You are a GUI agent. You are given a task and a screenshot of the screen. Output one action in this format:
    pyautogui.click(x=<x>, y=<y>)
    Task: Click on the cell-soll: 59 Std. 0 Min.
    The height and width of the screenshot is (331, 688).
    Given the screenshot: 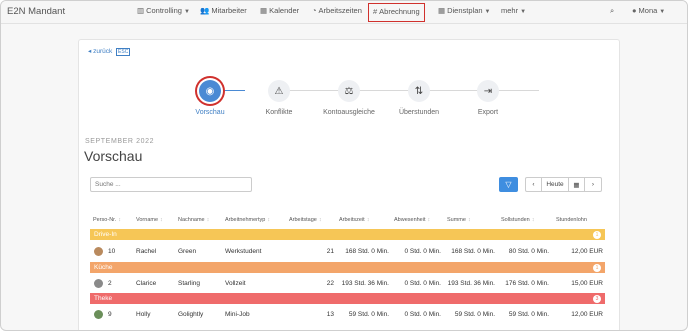 What is the action you would take?
    pyautogui.click(x=528, y=314)
    